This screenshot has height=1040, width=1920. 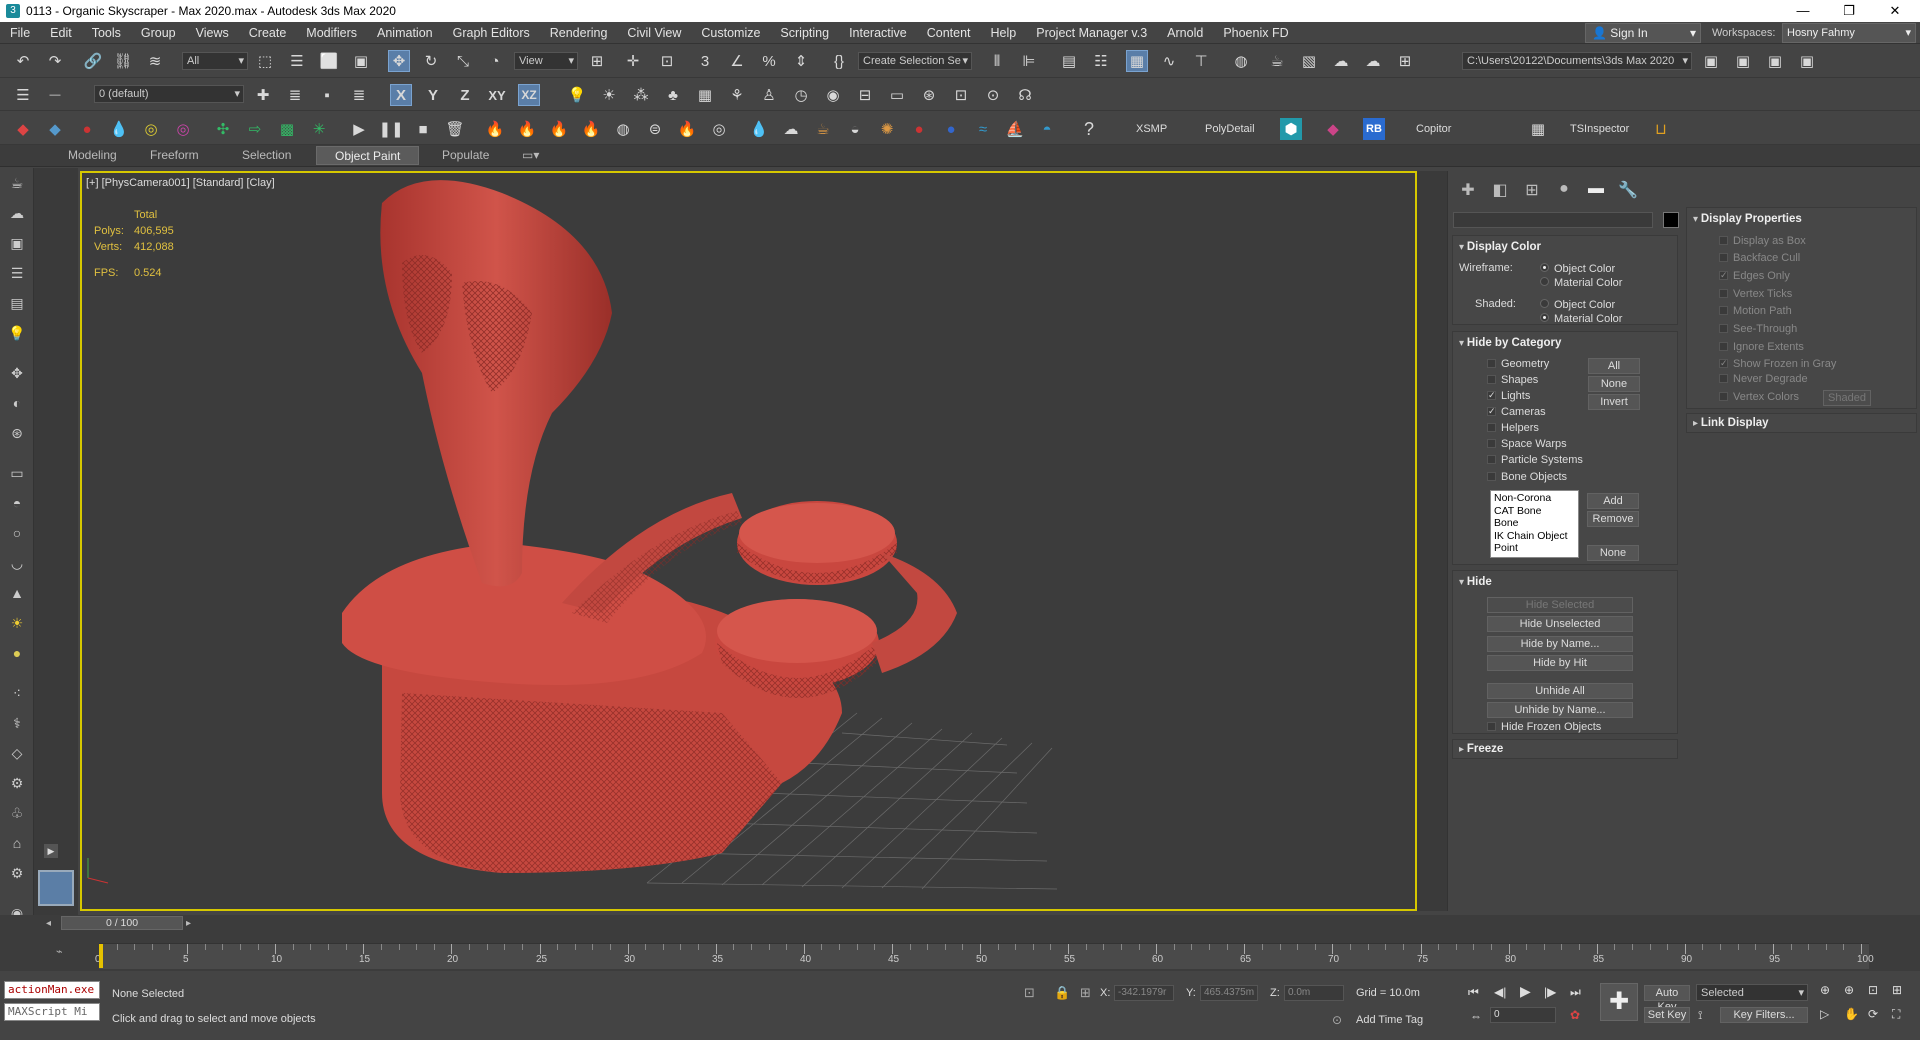 I want to click on go-to-start-icon: ⏮, so click(x=1473, y=992).